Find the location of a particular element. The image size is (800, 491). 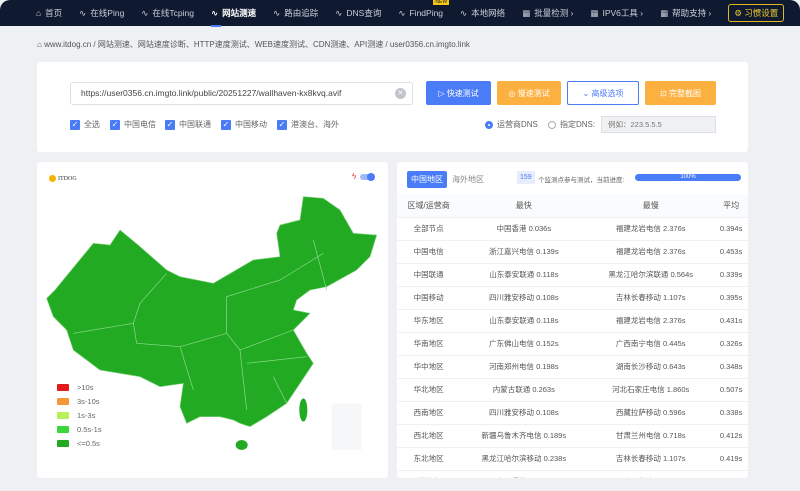

table-cell: 内蒙古联通 0.263s is located at coordinates (524, 390).